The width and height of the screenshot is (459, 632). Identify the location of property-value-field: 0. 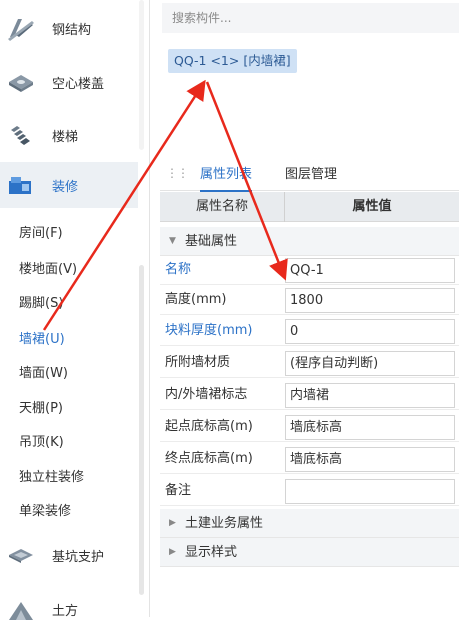
(370, 331).